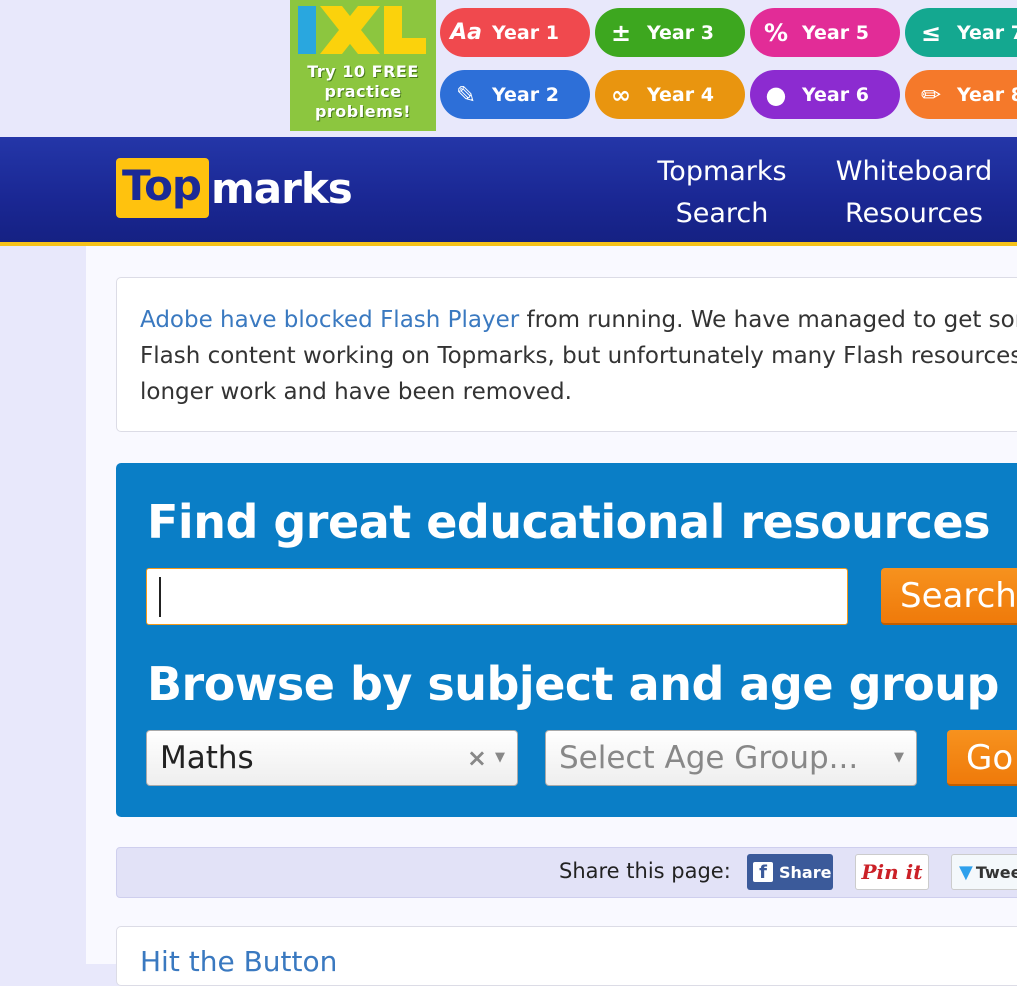  Describe the element at coordinates (835, 32) in the screenshot. I see `year-label: Year 5` at that location.